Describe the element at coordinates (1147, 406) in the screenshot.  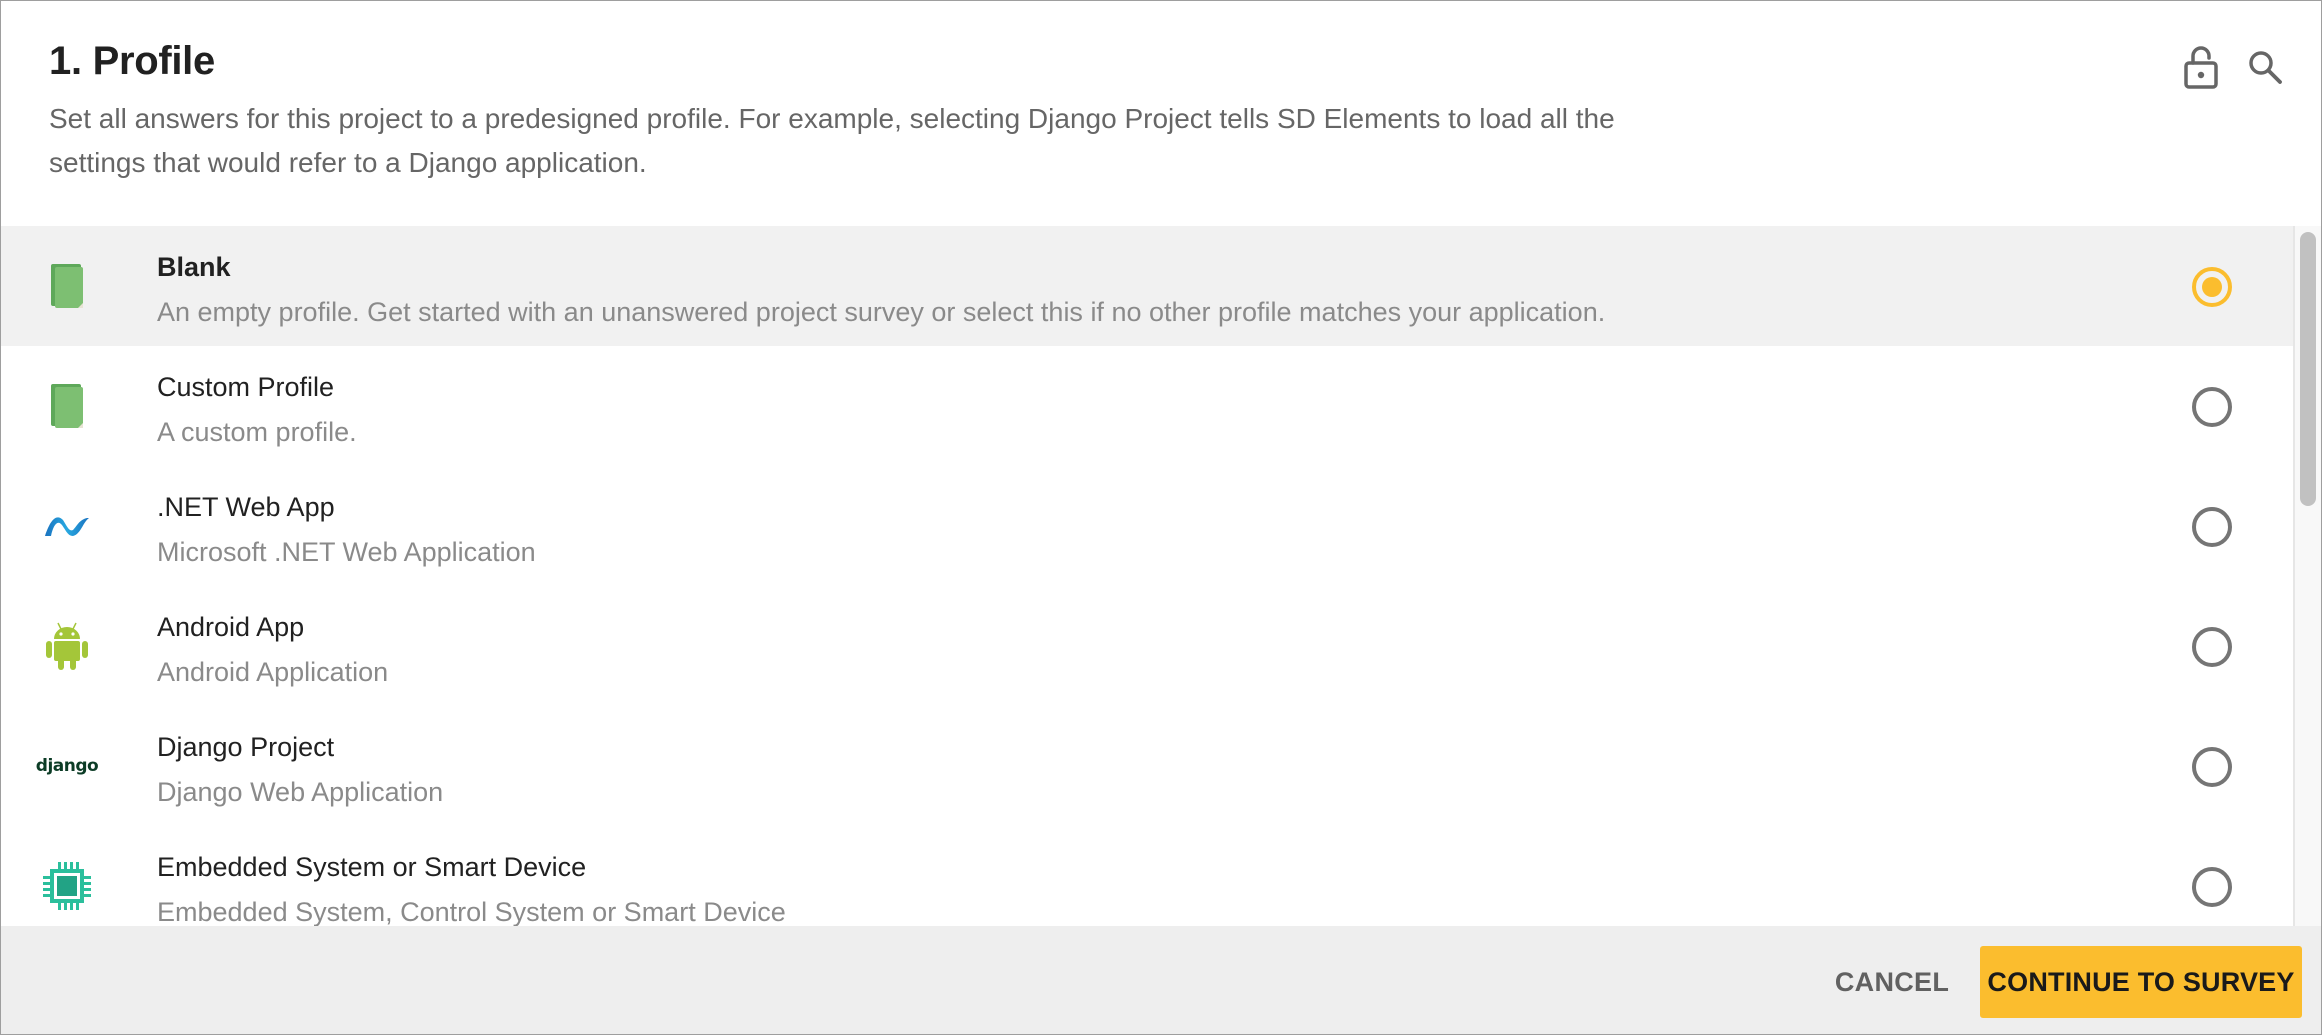
I see `profile-row-custom: Custom Profile A custom profile.` at that location.